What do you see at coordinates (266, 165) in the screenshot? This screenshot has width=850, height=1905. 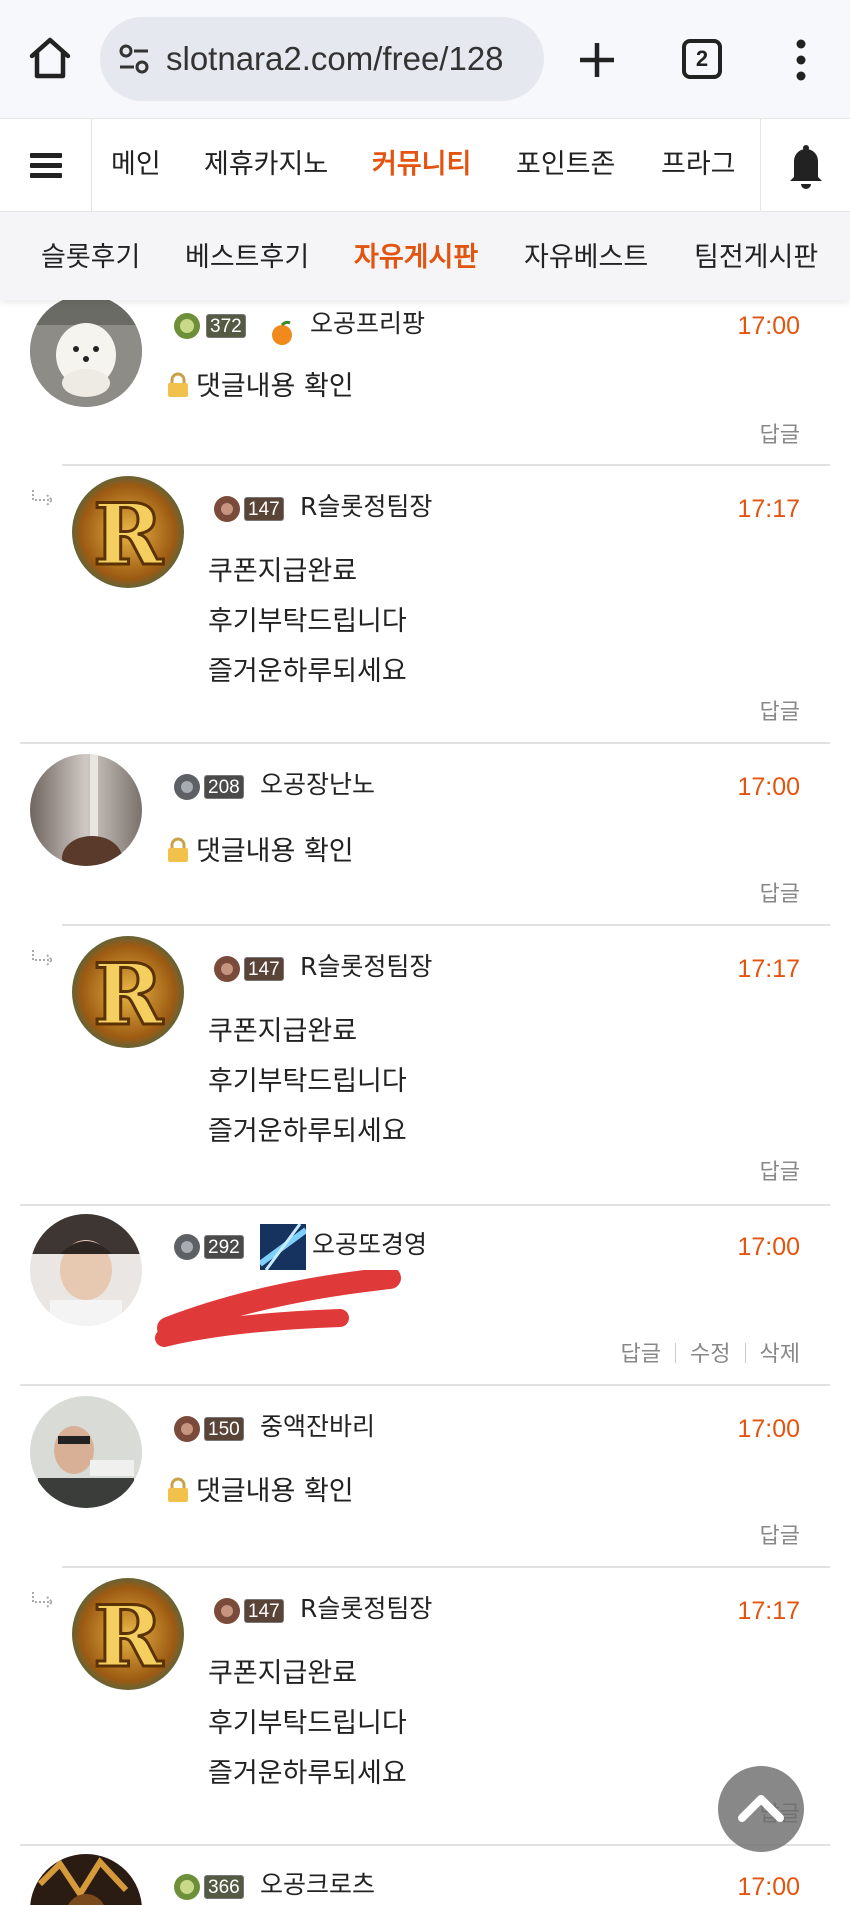 I see `nav-item-casino: 제휴카지노` at bounding box center [266, 165].